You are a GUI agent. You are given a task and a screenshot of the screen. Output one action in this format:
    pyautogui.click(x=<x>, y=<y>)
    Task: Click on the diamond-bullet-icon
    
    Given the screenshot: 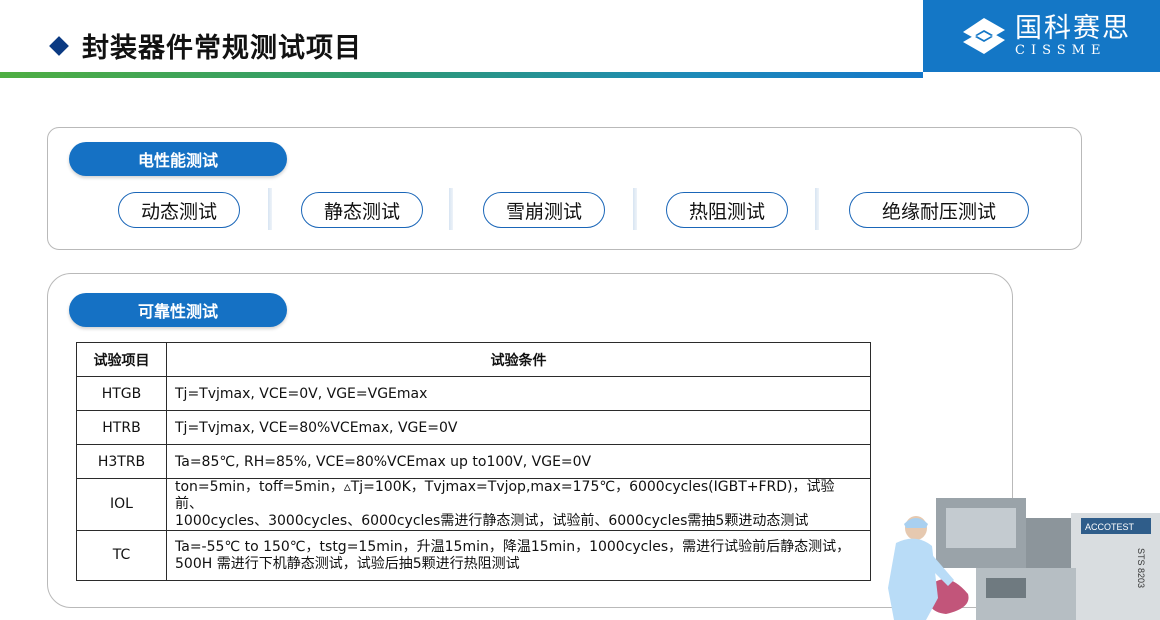 What is the action you would take?
    pyautogui.click(x=59, y=45)
    